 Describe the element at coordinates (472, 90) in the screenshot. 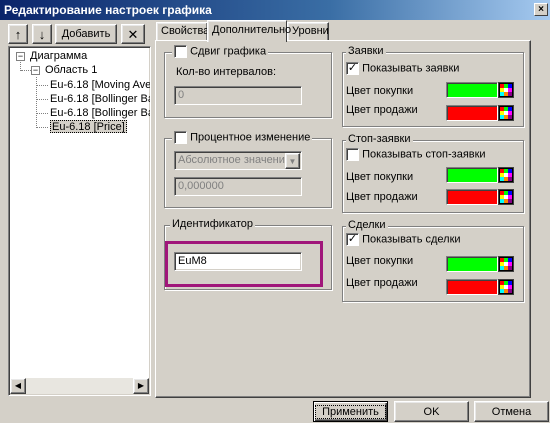

I see `orders-buy-color-swatch` at that location.